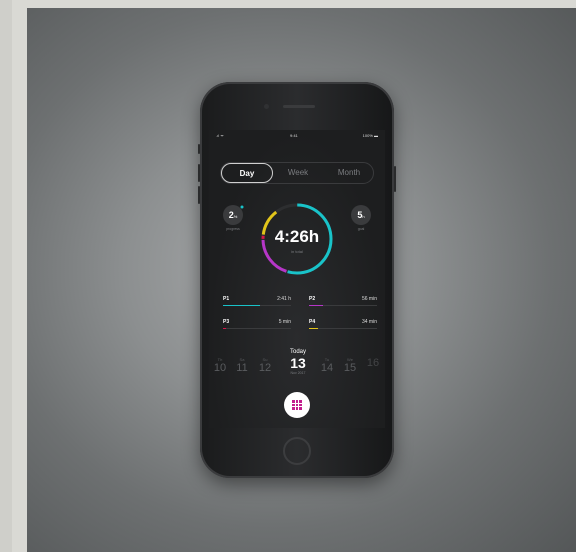 This screenshot has height=552, width=576. Describe the element at coordinates (266, 106) in the screenshot. I see `front-camera` at that location.